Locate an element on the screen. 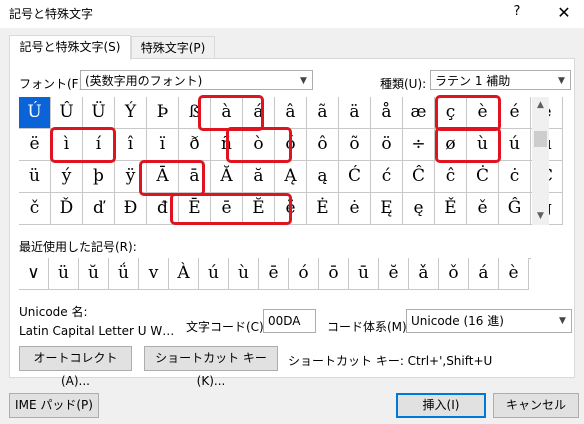 The image size is (584, 424). symbol-cell: ė is located at coordinates (355, 209).